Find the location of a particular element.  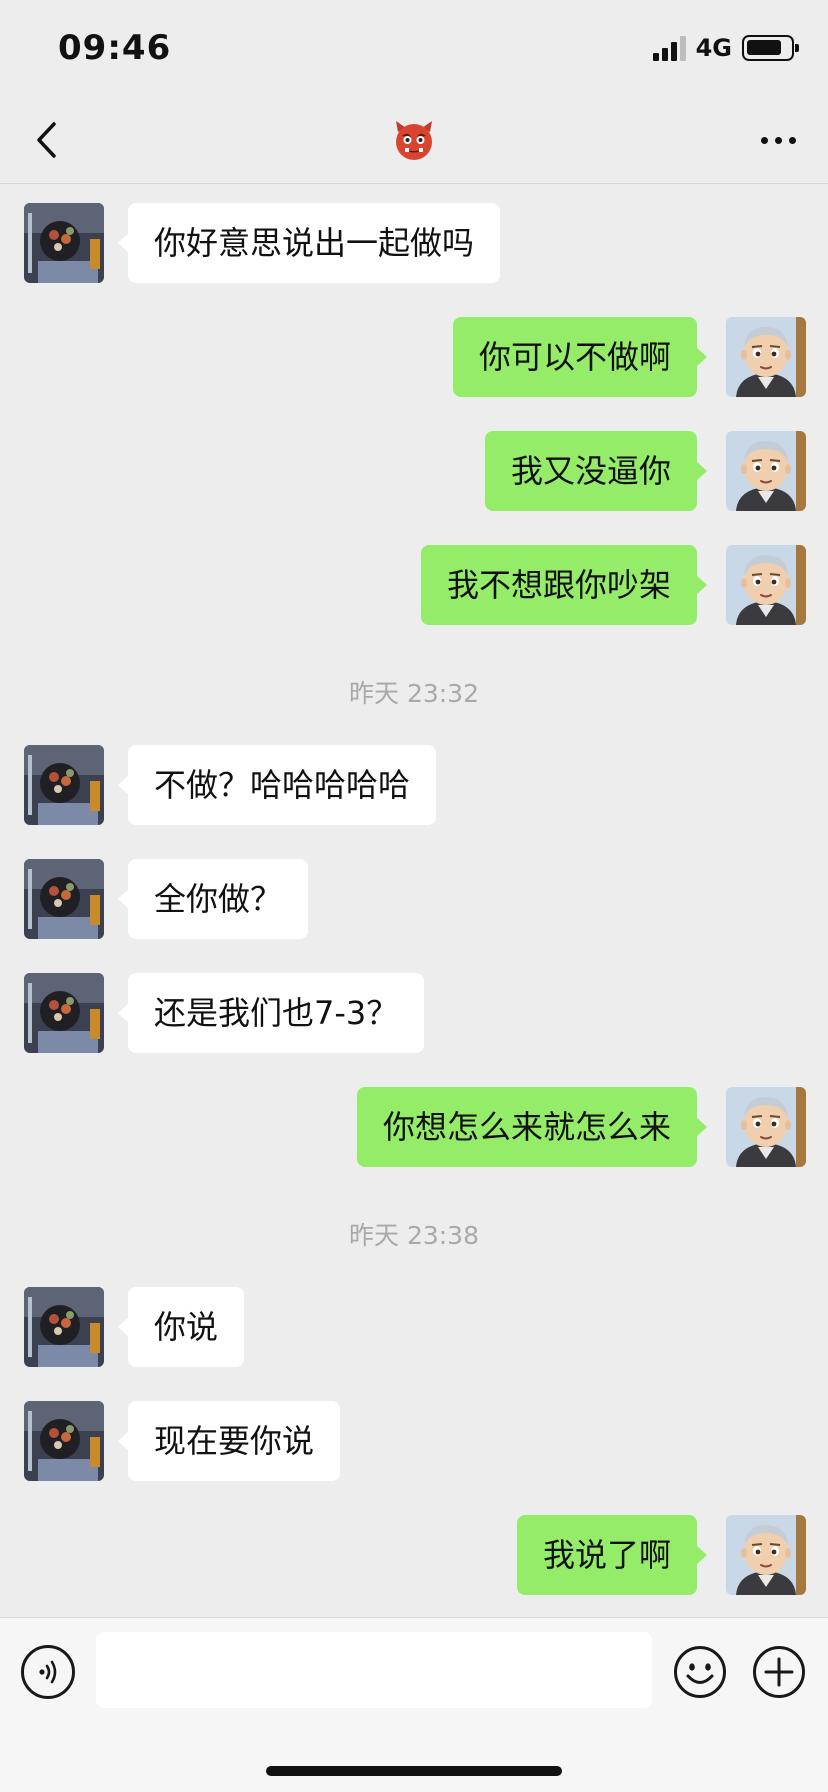

status-indicators: 4G is located at coordinates (725, 48).